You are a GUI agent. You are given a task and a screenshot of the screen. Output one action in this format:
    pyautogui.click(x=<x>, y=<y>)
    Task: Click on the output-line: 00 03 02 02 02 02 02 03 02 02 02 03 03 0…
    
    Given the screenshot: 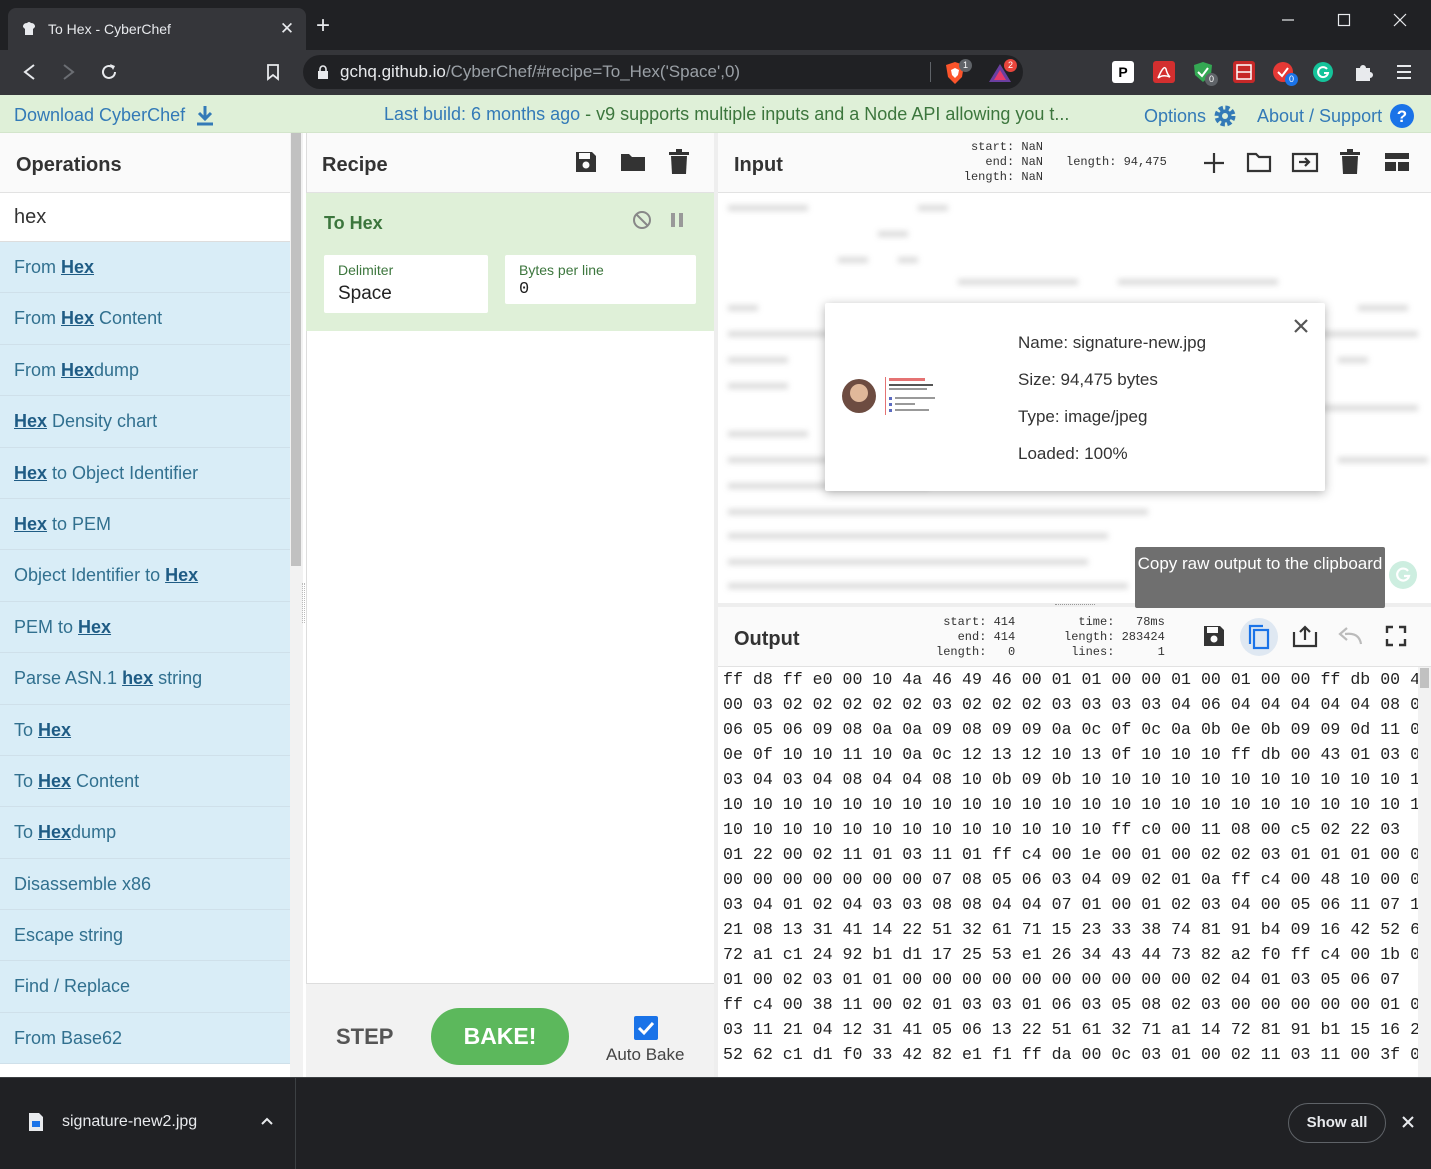 What is the action you would take?
    pyautogui.click(x=1070, y=704)
    